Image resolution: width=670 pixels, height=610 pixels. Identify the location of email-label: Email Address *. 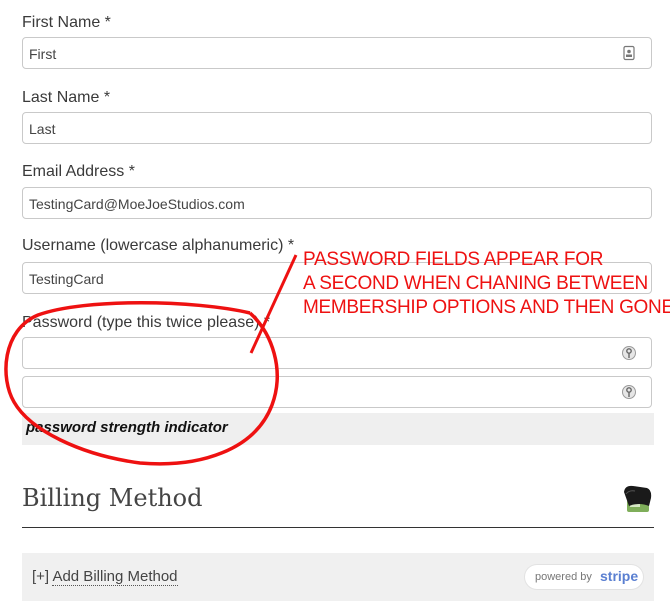
(78, 171).